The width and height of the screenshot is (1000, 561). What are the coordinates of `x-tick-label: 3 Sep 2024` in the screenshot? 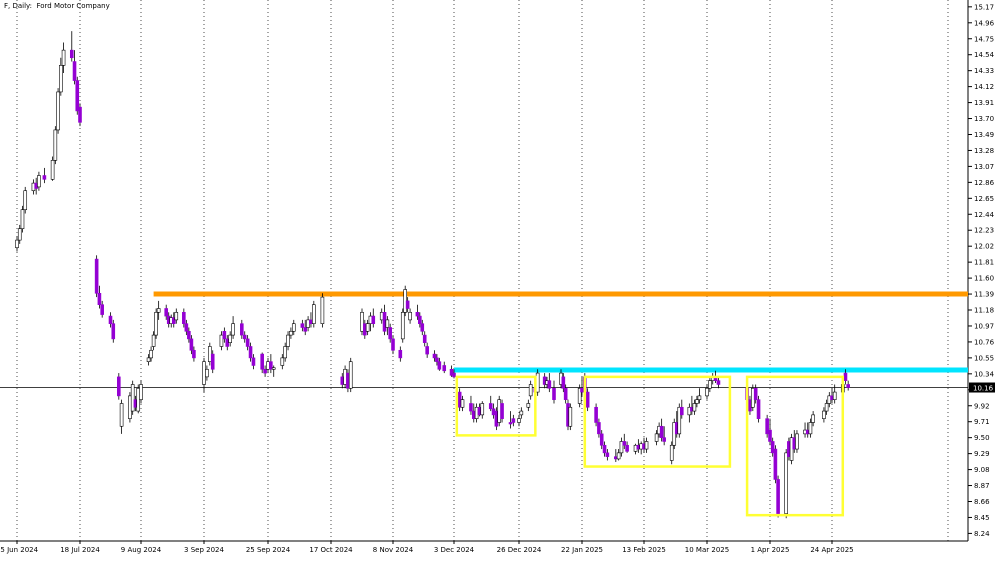 It's located at (204, 550).